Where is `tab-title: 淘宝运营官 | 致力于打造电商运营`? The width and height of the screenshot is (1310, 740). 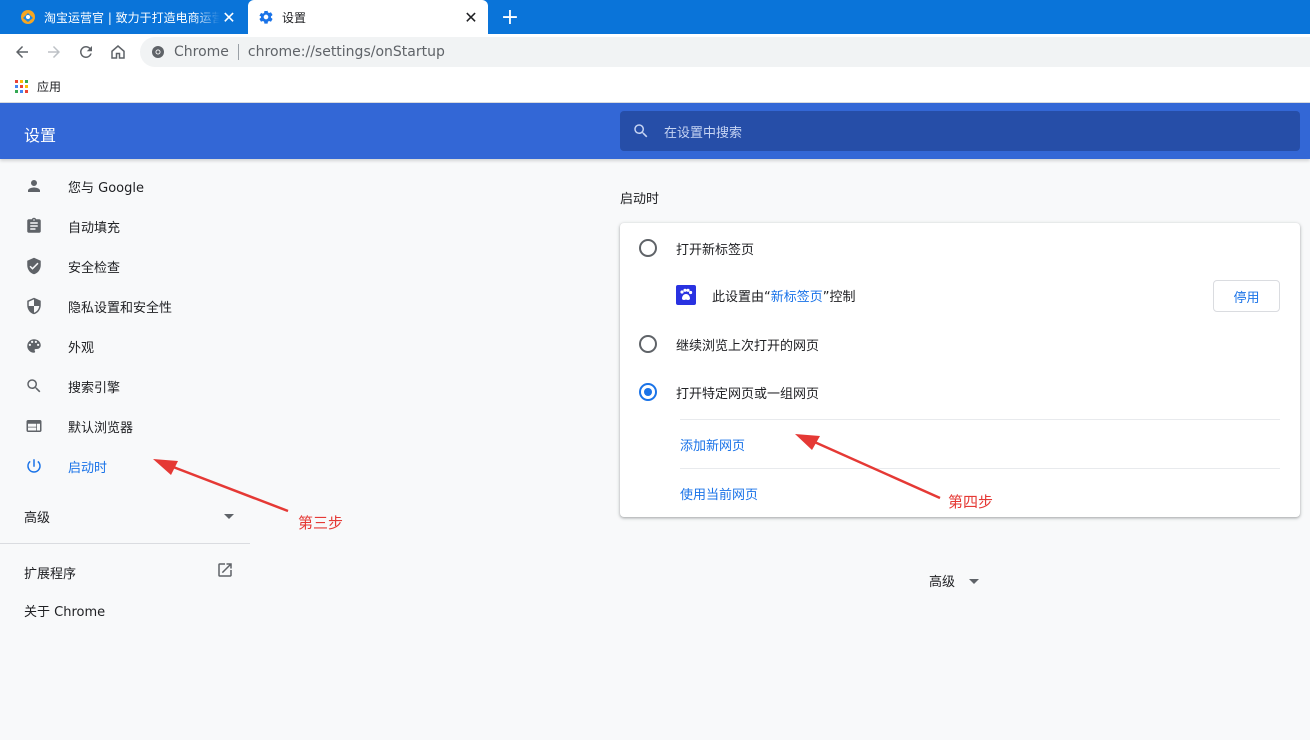 tab-title: 淘宝运营官 | 致力于打造电商运营 is located at coordinates (132, 17).